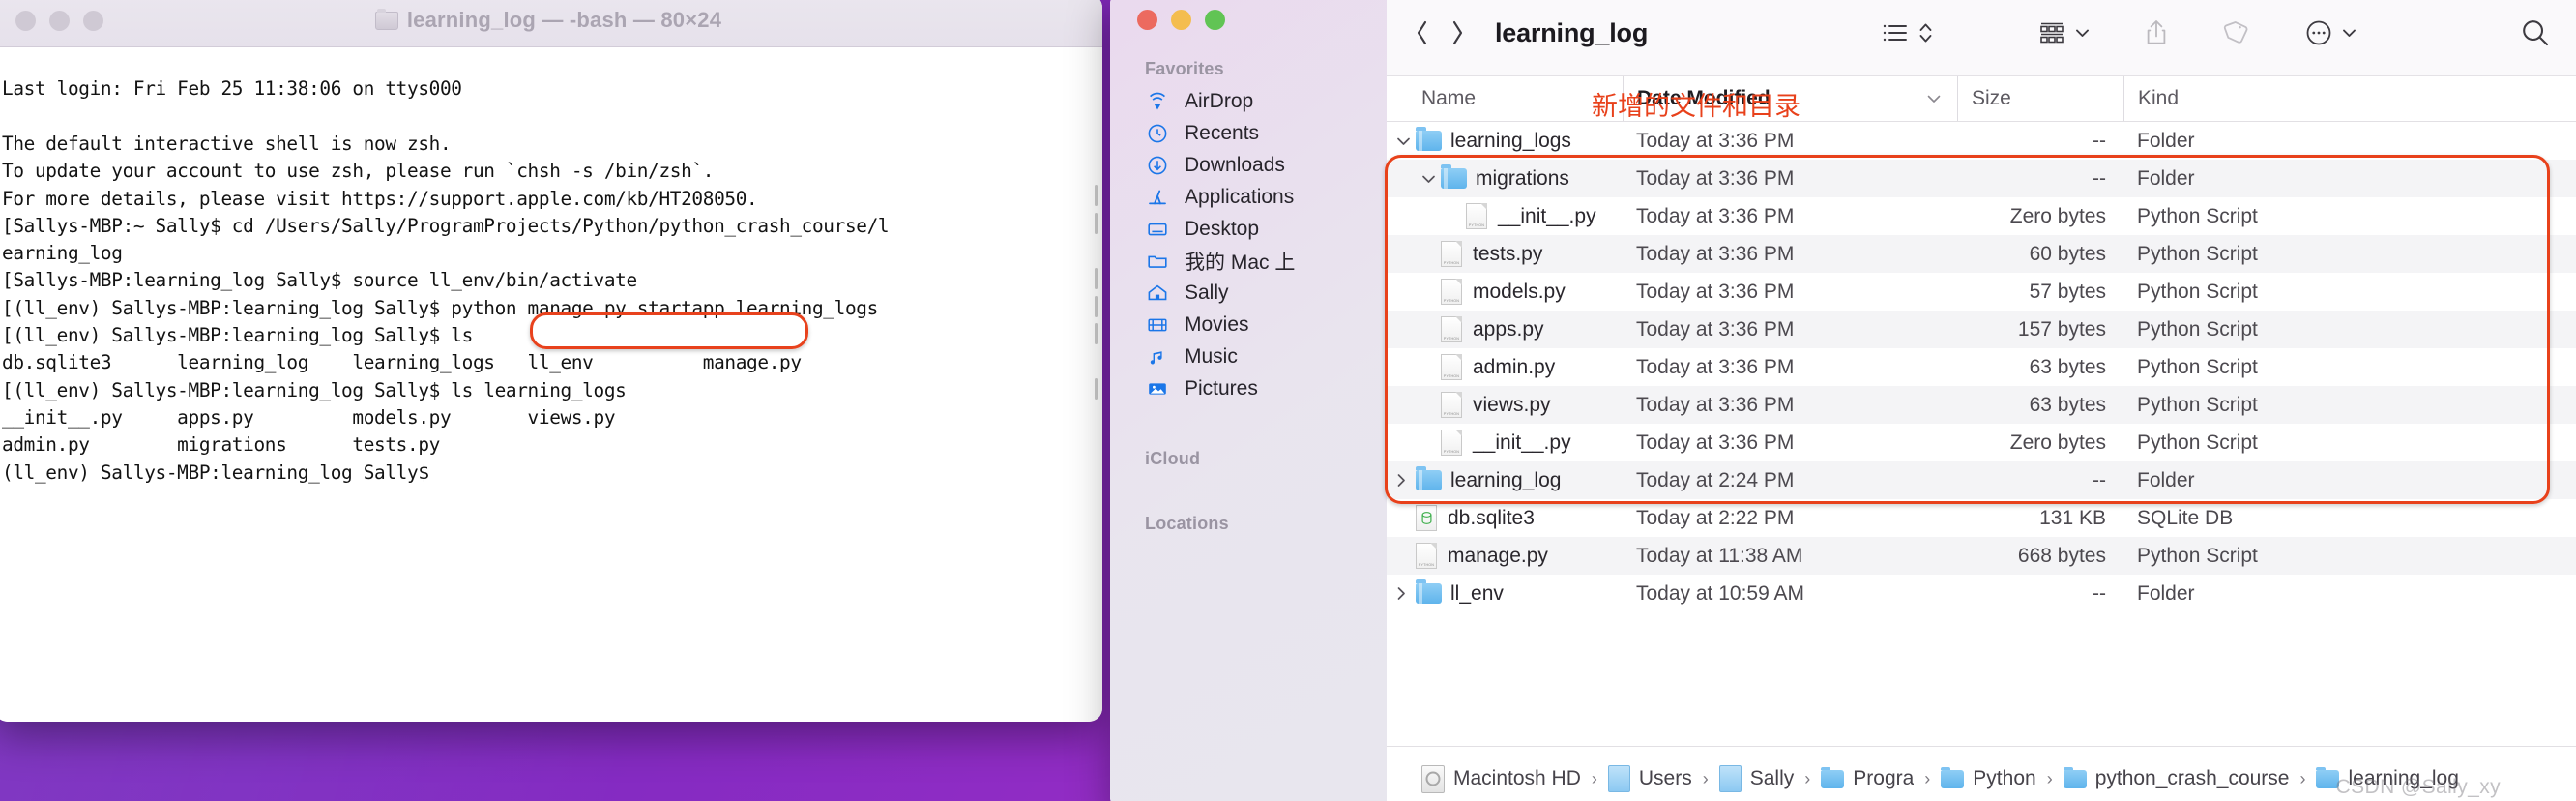  I want to click on breadcrumb-item: Progra, so click(1867, 778).